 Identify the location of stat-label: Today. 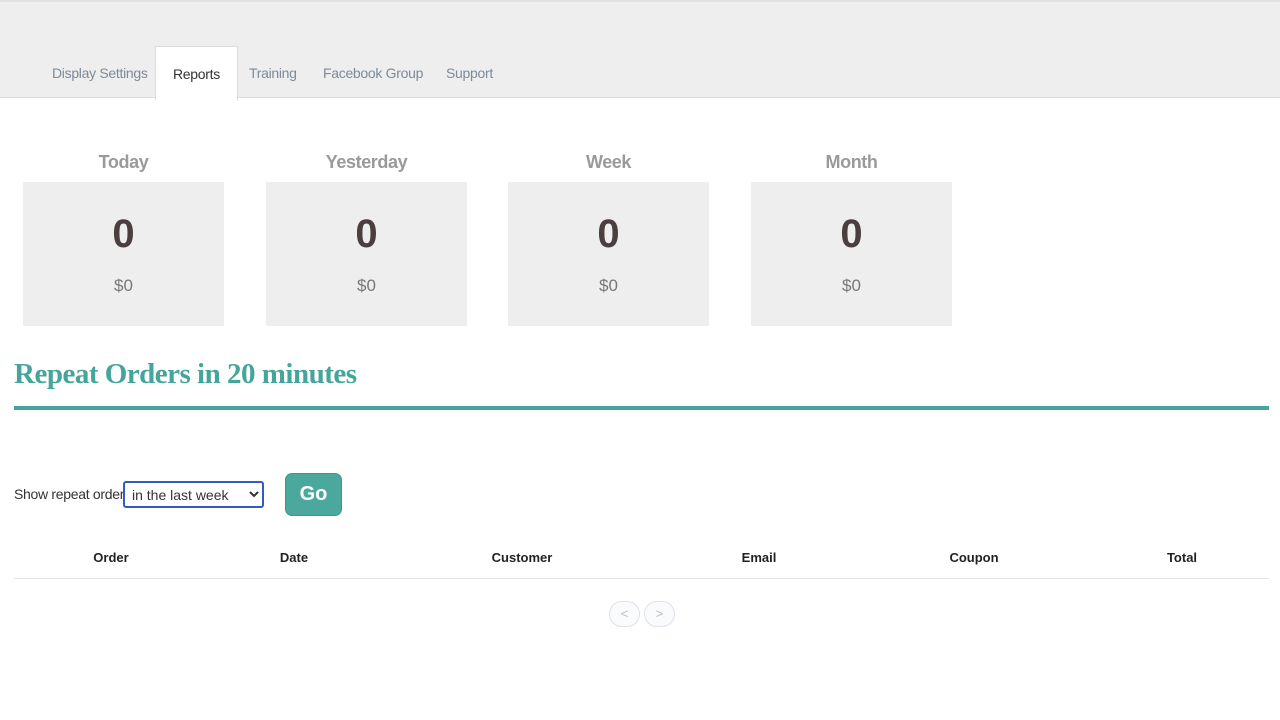
(123, 162).